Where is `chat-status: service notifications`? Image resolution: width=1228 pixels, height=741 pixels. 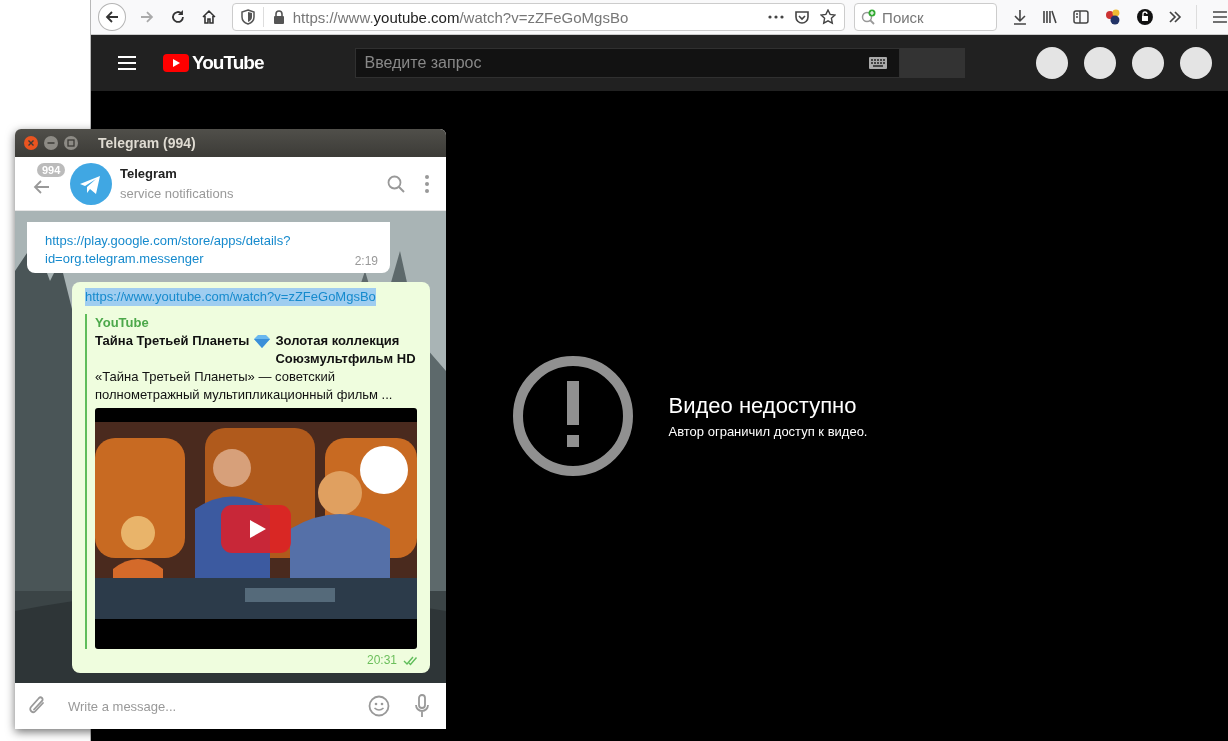 chat-status: service notifications is located at coordinates (177, 193).